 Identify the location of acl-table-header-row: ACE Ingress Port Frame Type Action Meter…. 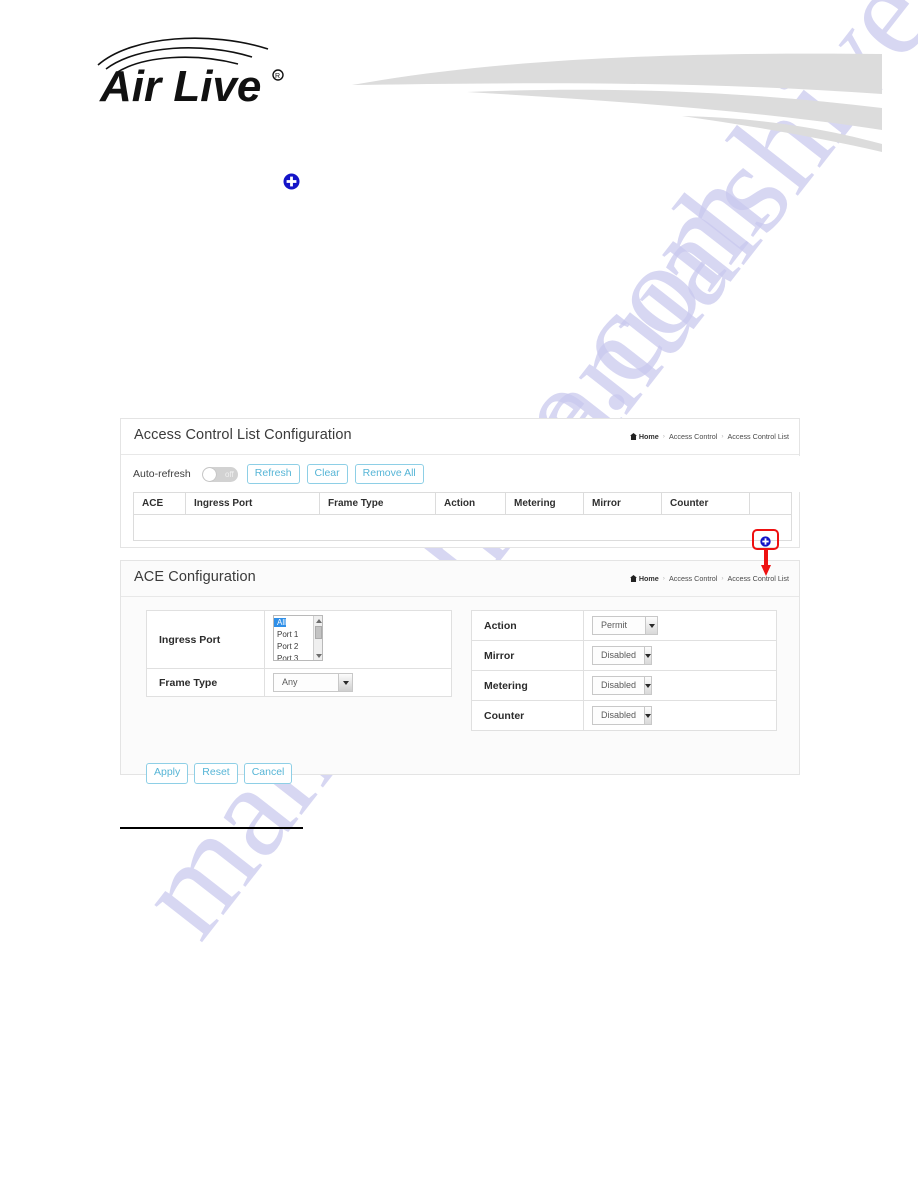
(462, 503).